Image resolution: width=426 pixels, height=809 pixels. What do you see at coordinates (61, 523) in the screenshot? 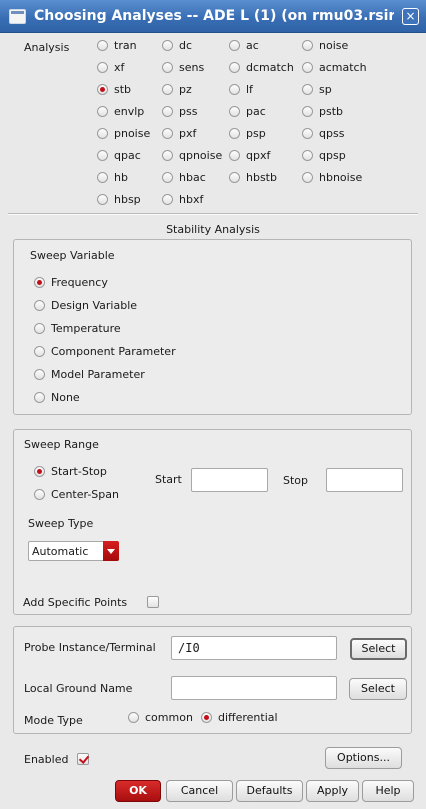
I see `sweep-type-label: Sweep Type` at bounding box center [61, 523].